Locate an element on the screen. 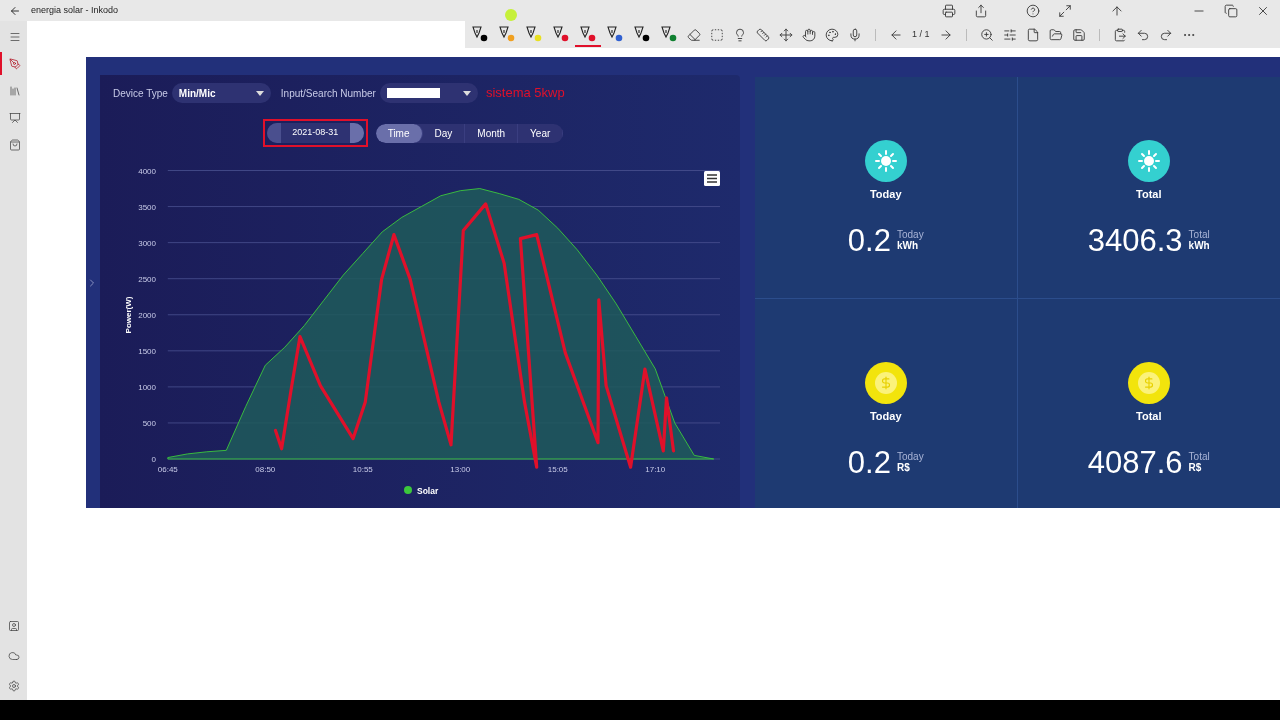  date-picker: 2021-08-31 is located at coordinates (315, 133).